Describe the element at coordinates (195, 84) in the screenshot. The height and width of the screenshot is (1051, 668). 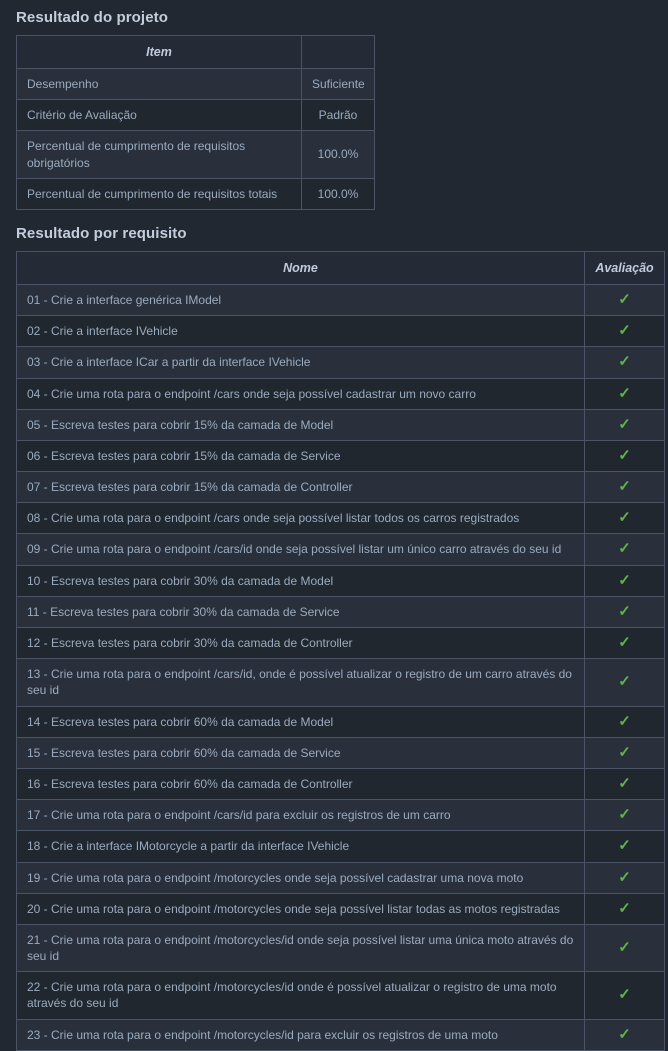
I see `table-row: Desempenho Suficiente` at that location.